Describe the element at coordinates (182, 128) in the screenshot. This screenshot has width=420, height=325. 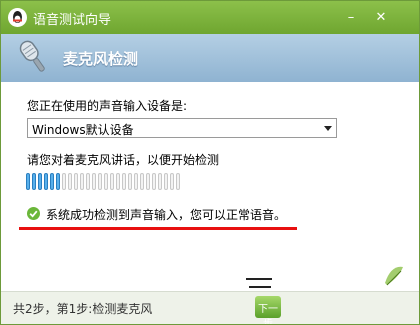
I see `input-device-select: Windows默认设备` at that location.